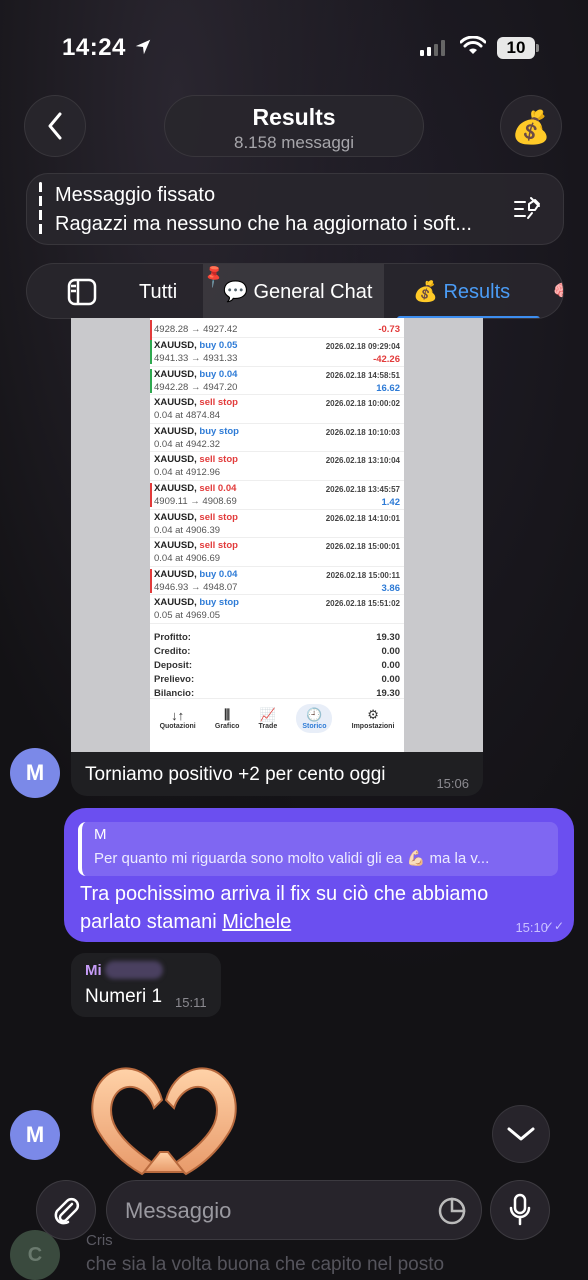  I want to click on trade-profit: 1.42, so click(391, 502).